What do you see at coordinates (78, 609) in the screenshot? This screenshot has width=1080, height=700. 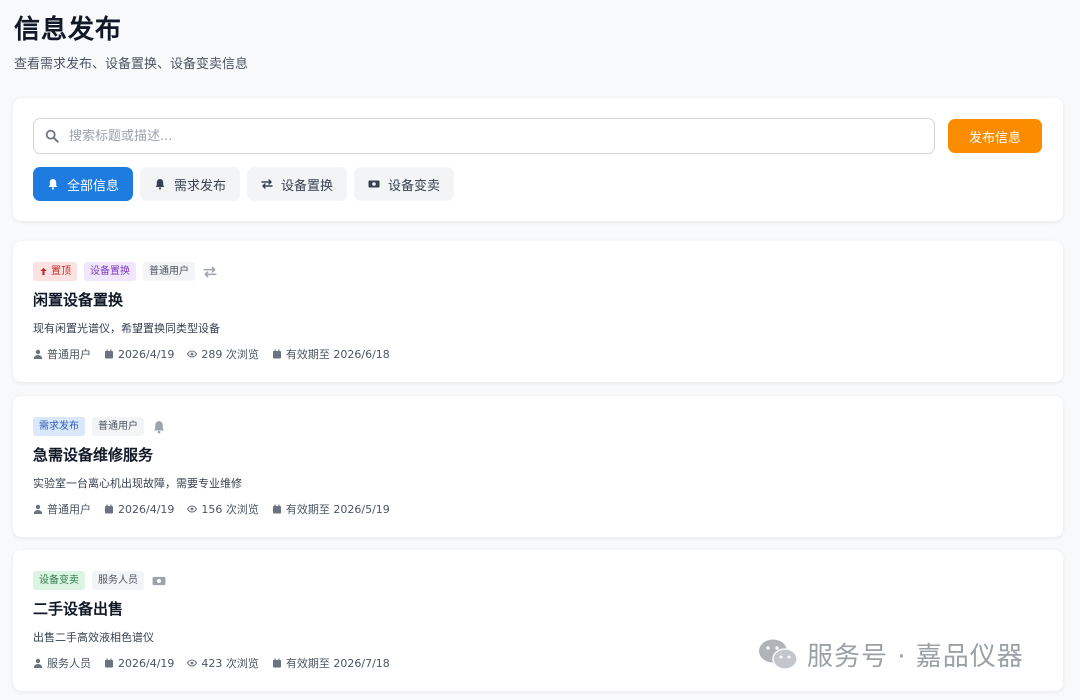 I see `post-title: 二手设备出售` at bounding box center [78, 609].